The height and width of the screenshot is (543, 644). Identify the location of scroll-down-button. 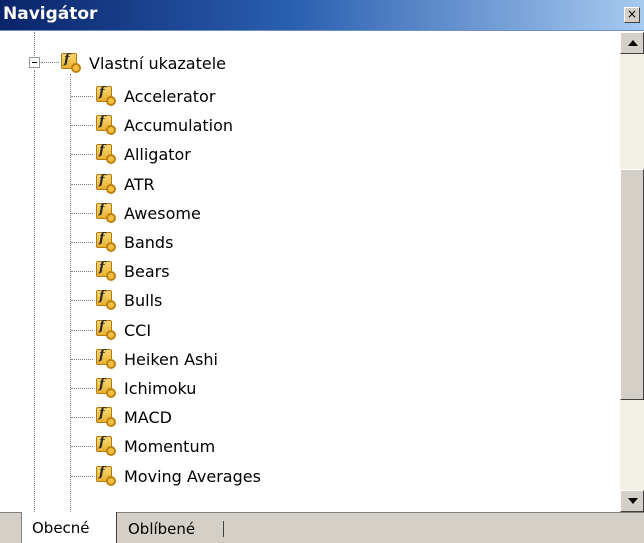
(632, 501).